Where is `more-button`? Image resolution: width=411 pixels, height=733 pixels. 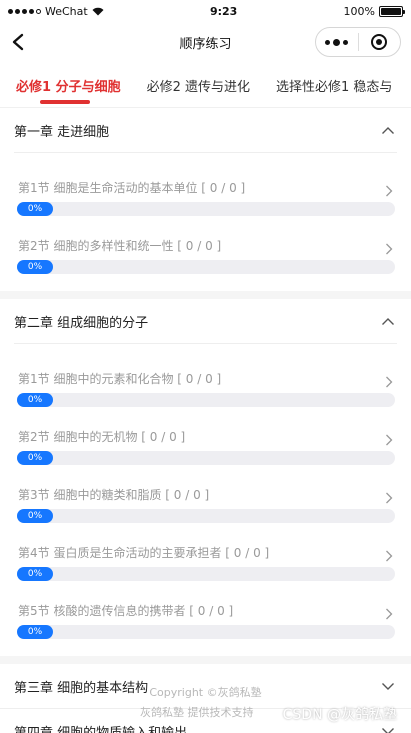 more-button is located at coordinates (337, 42).